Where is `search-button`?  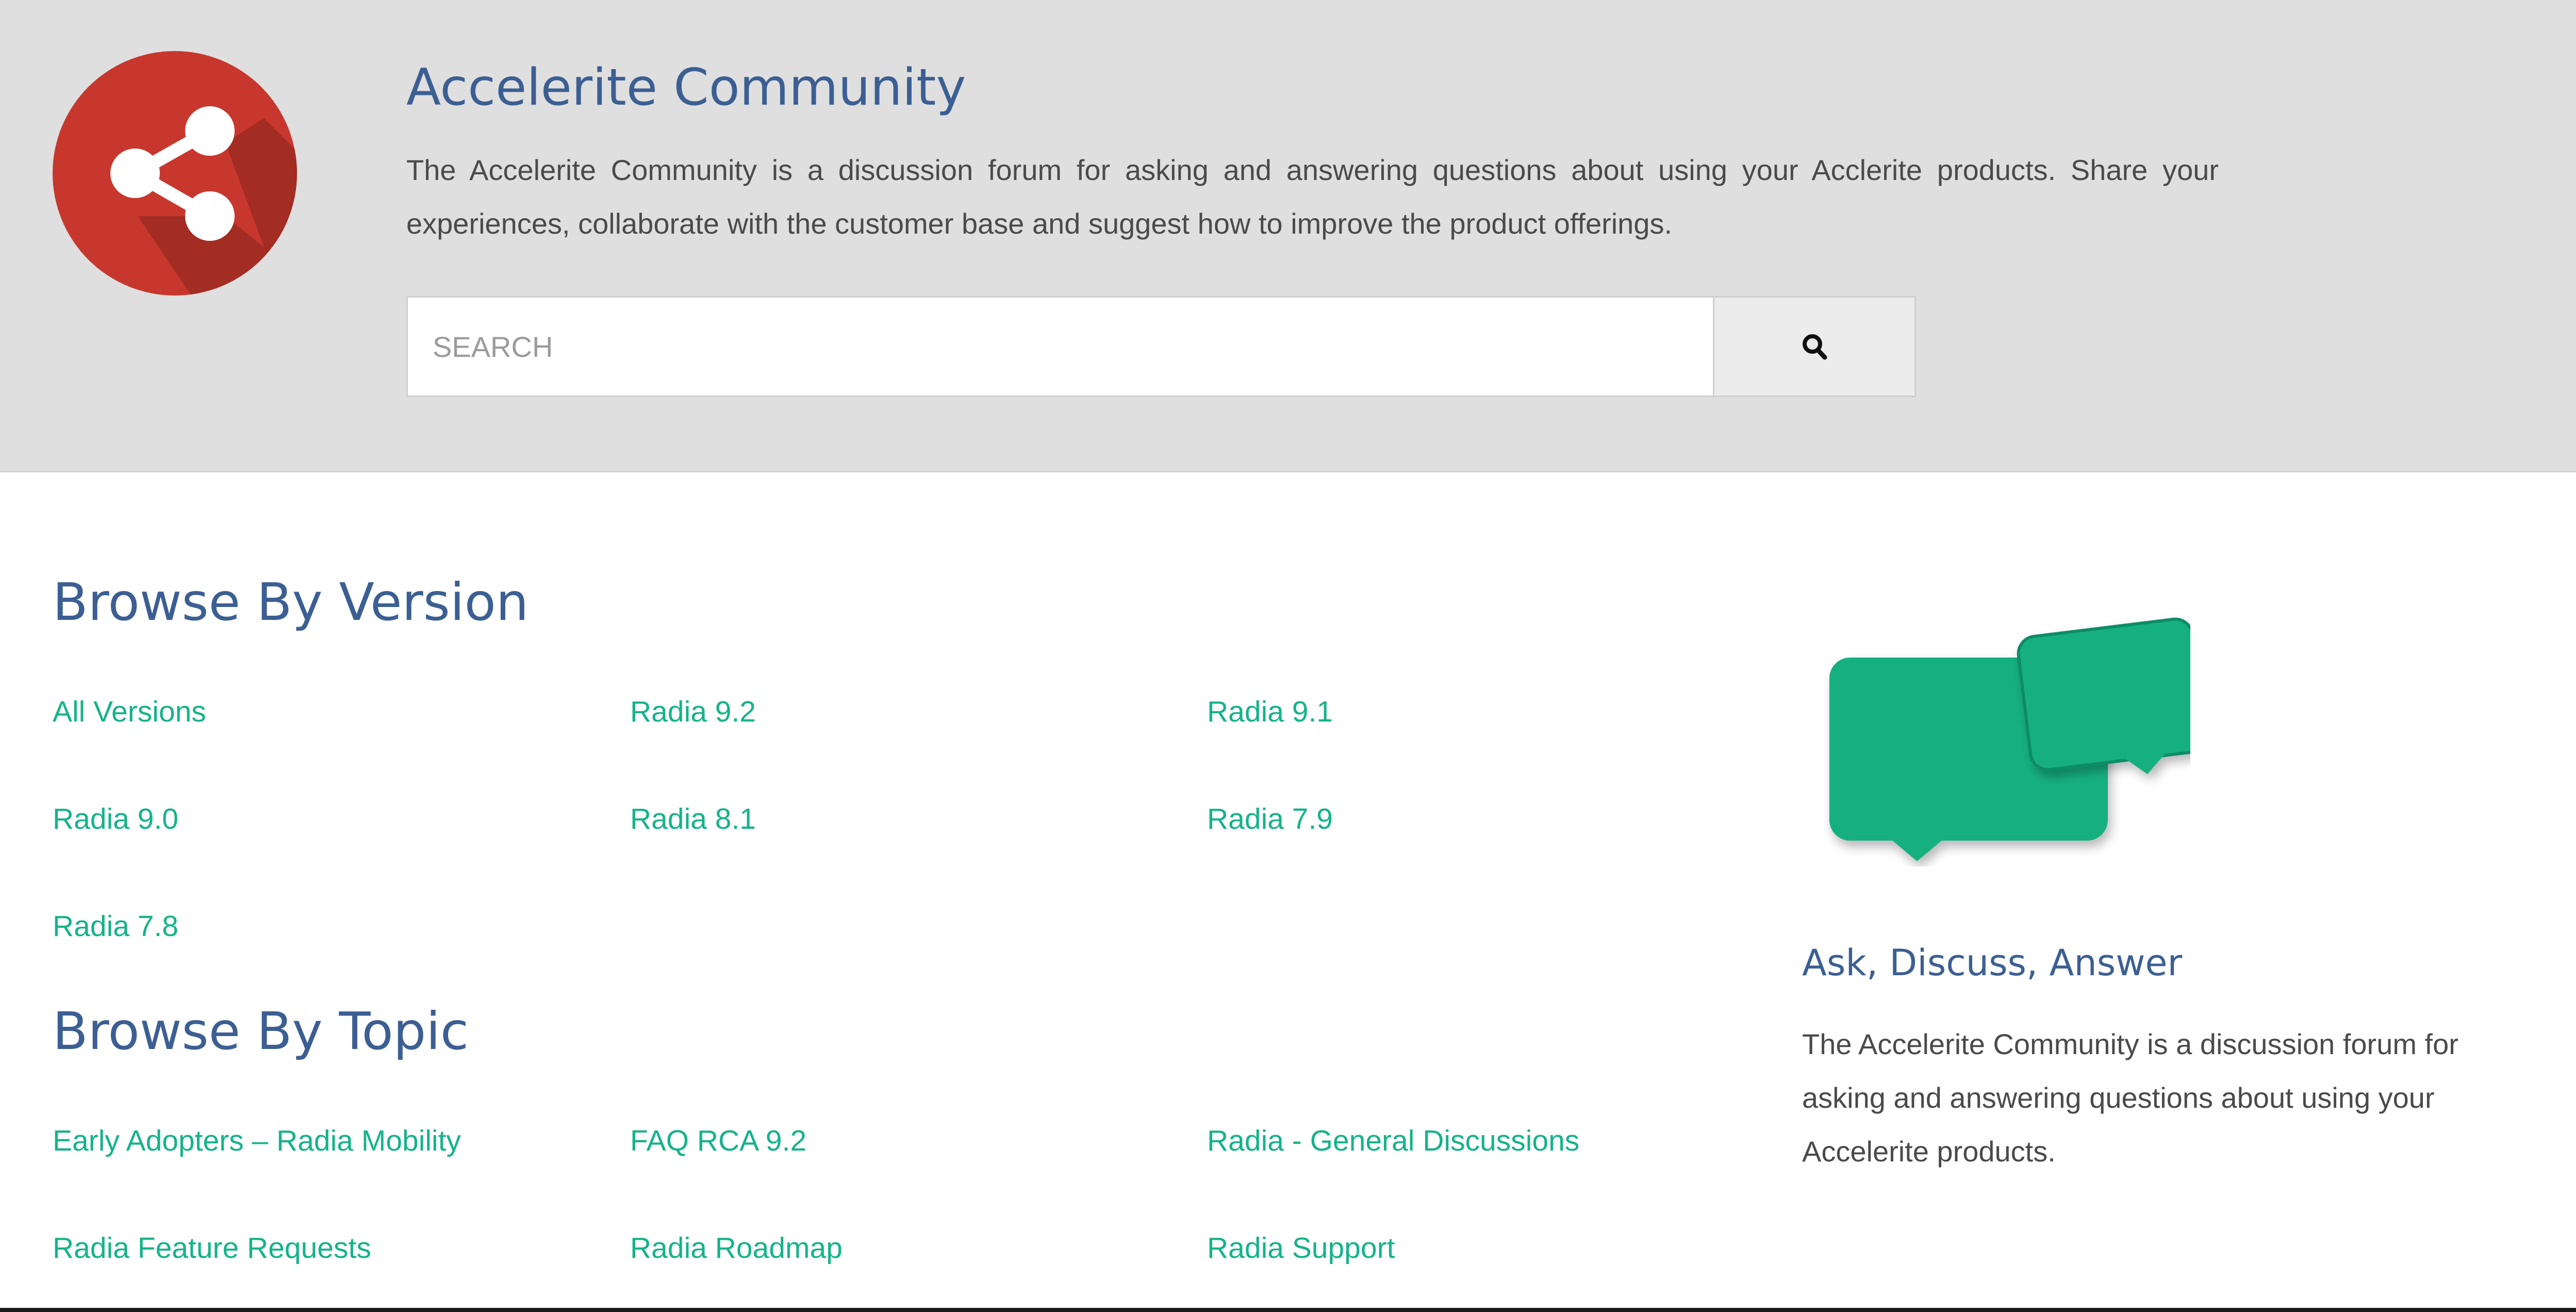
search-button is located at coordinates (1815, 346).